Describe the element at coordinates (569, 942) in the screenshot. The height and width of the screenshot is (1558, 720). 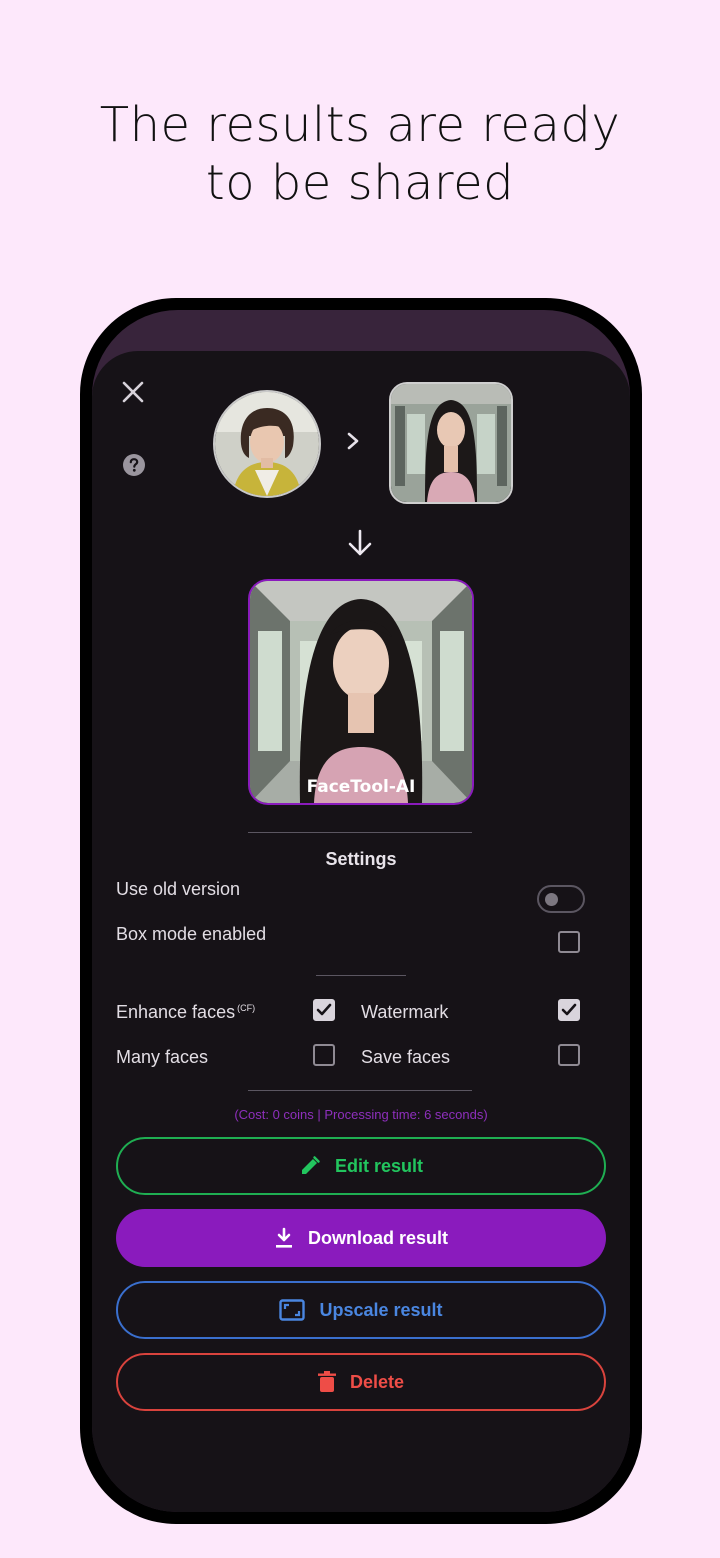
I see `box-mode-checkbox` at that location.